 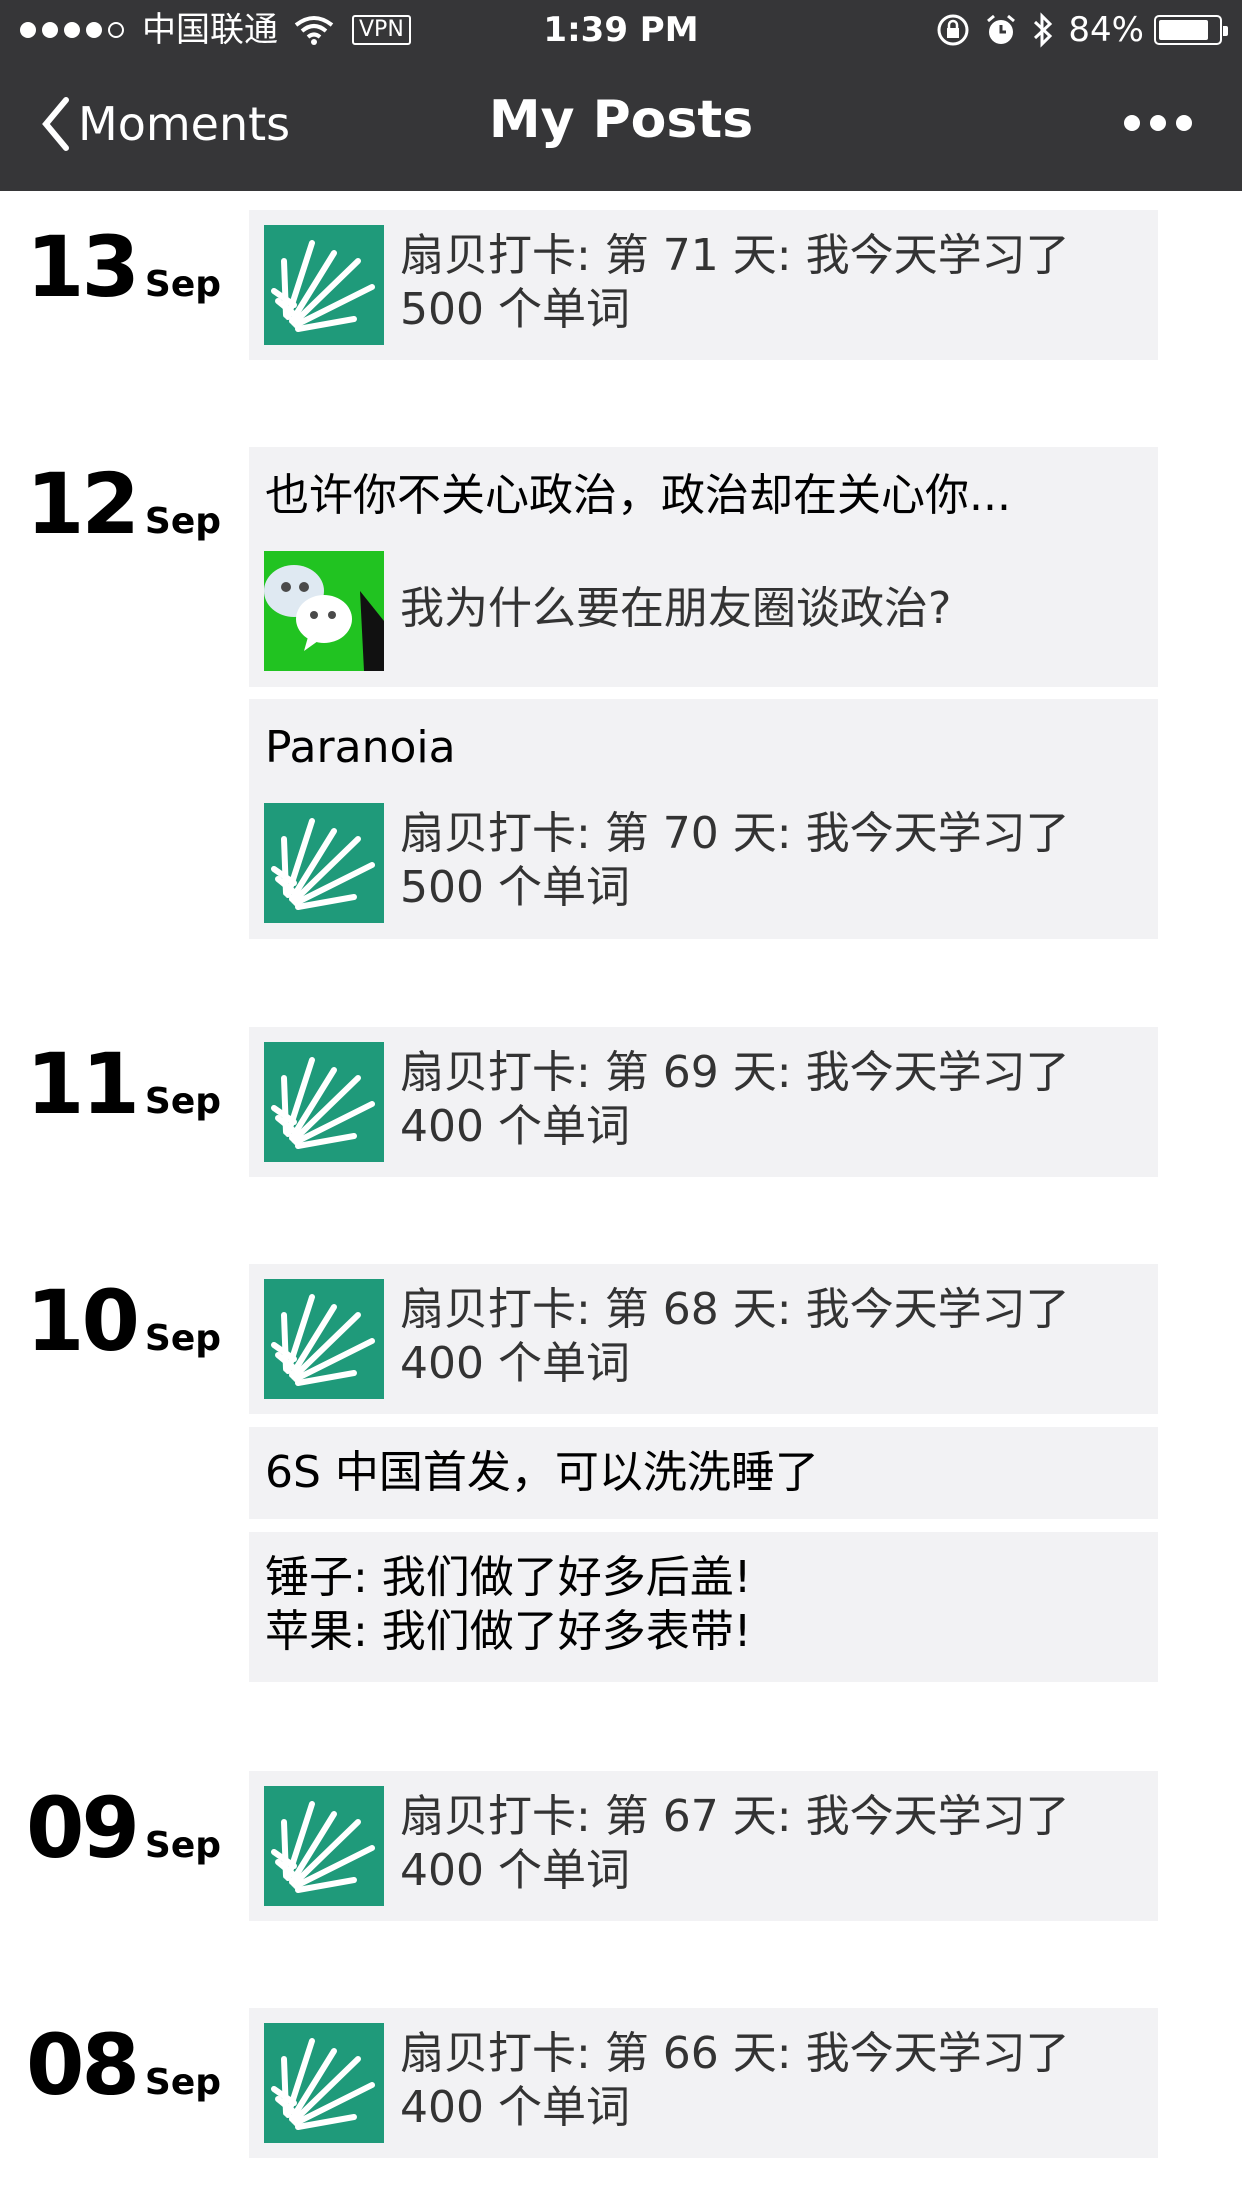 I want to click on post-text: 锤子: 我们做了好多后盖! 苹果: 我们做了好多表带!, so click(x=508, y=1604).